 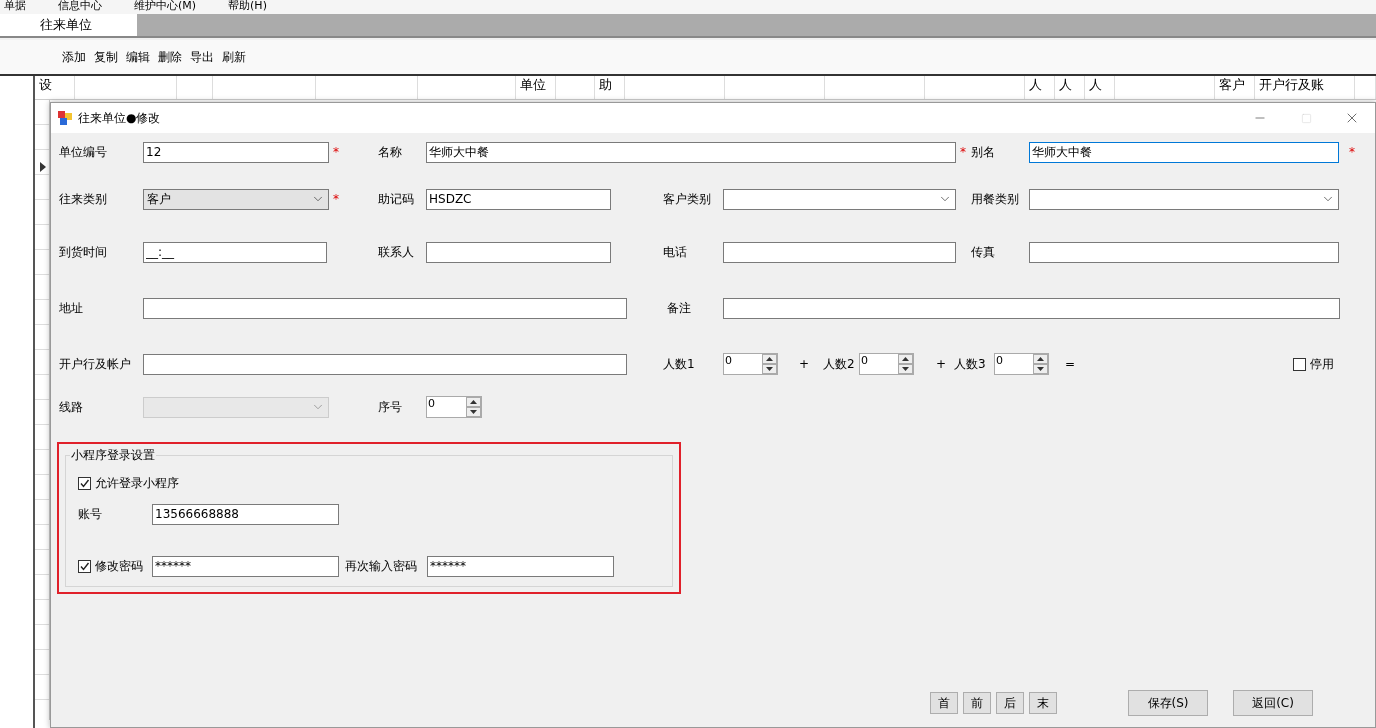 I want to click on field-label: 线路, so click(x=71, y=407).